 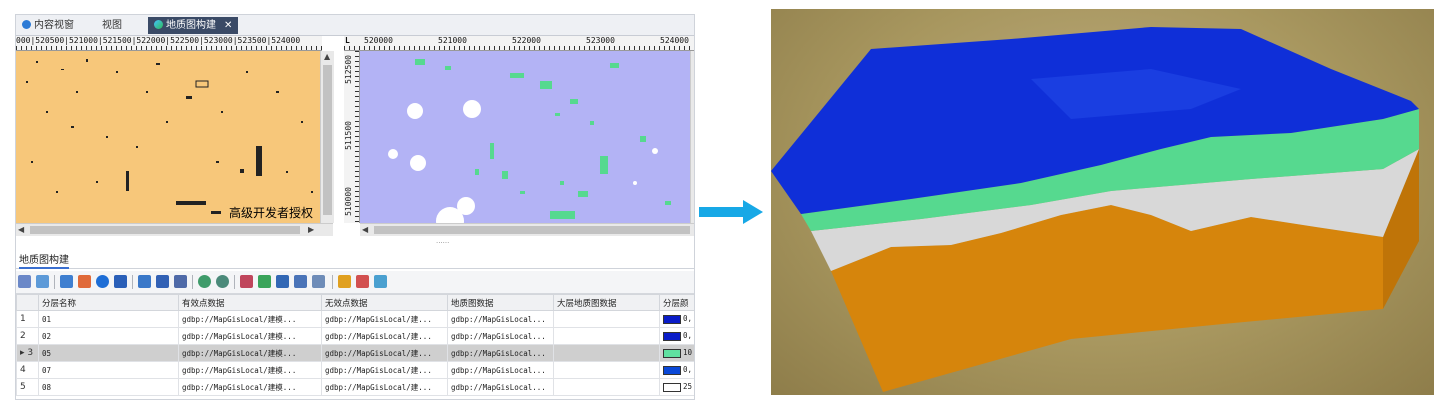 What do you see at coordinates (27, 370) in the screenshot?
I see `row-index: 4` at bounding box center [27, 370].